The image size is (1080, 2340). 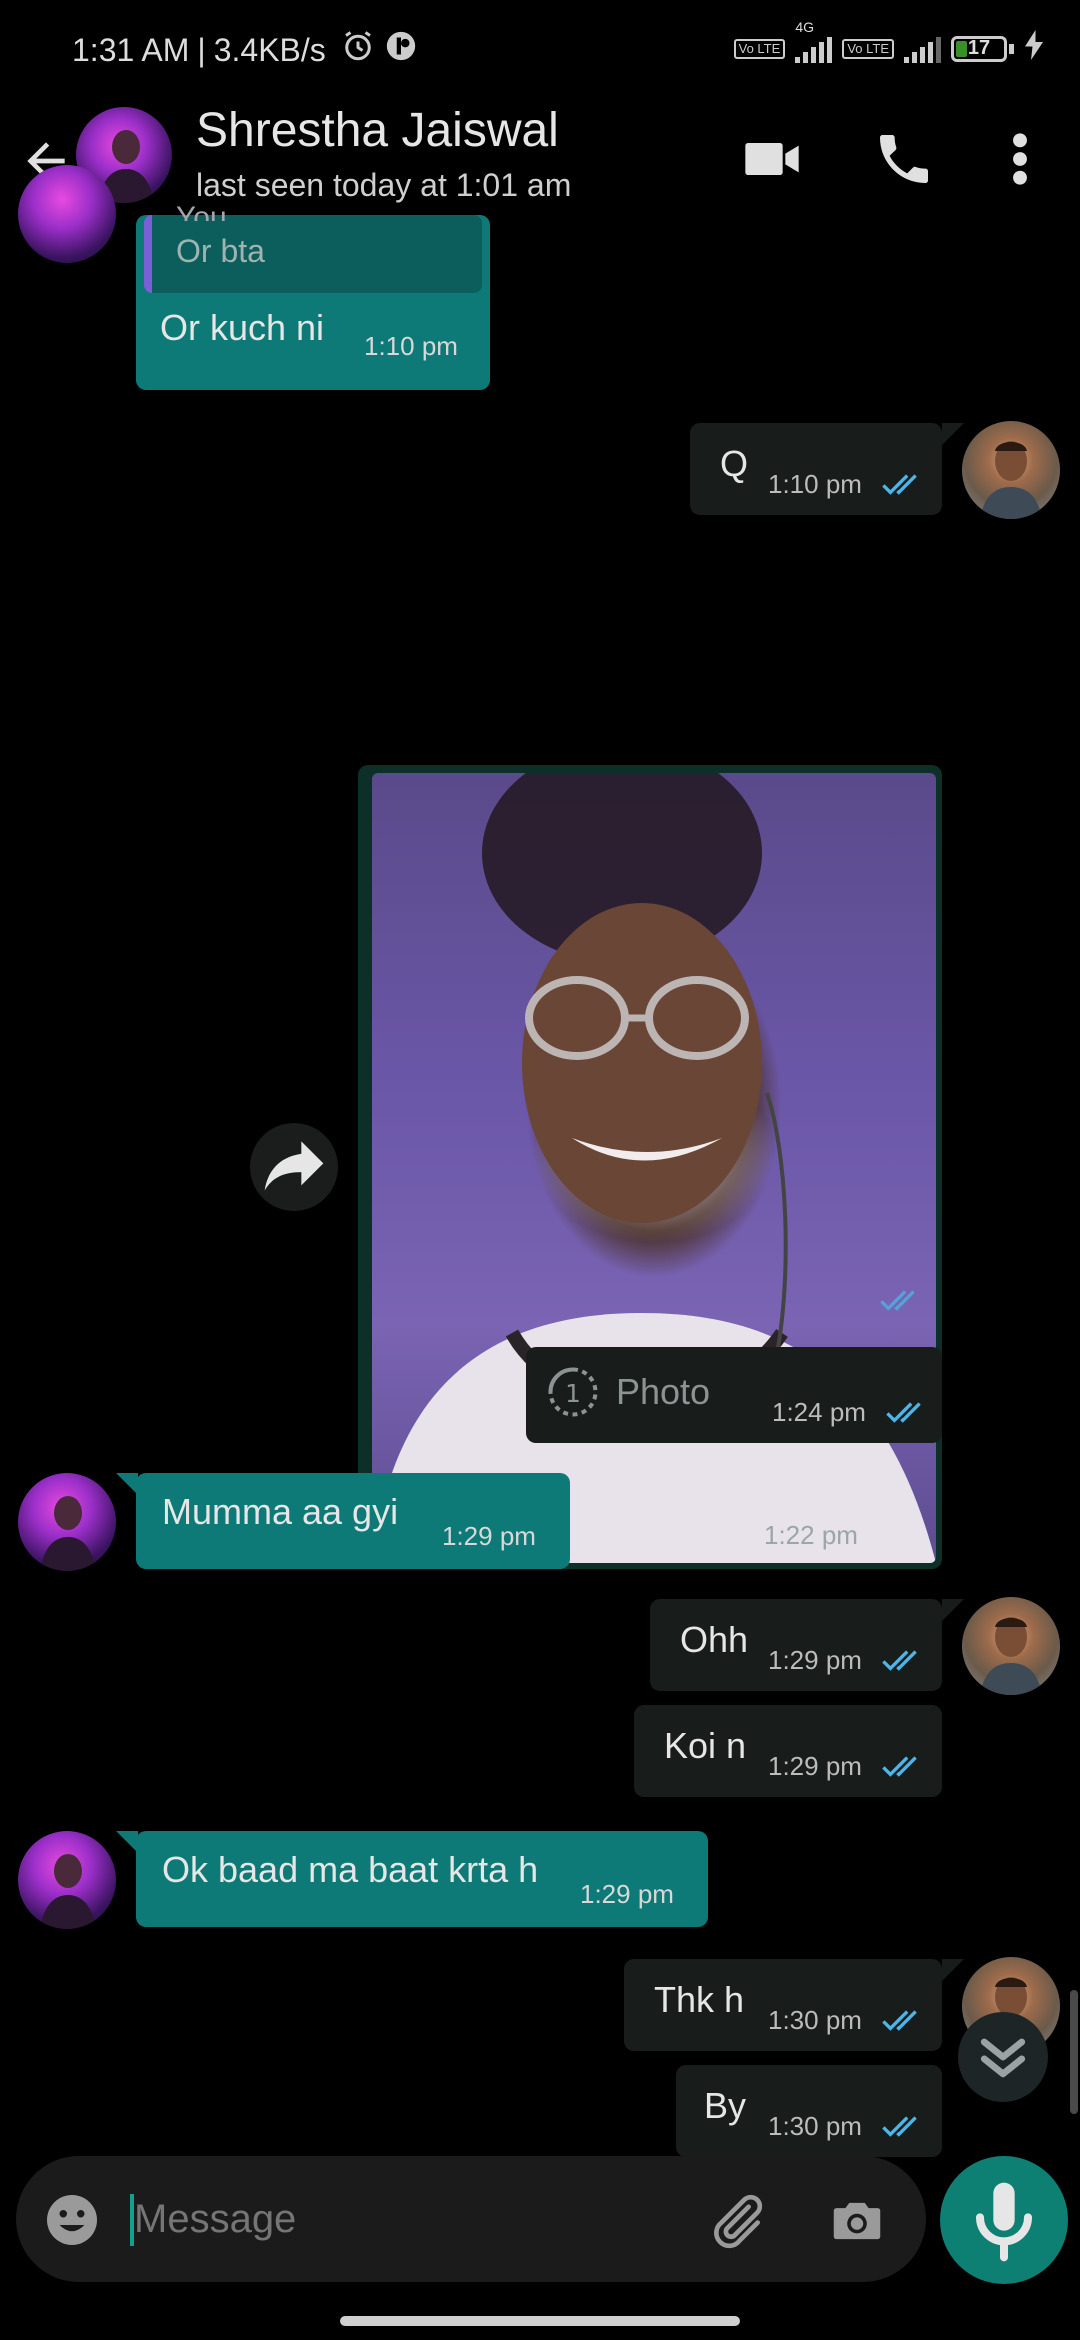 What do you see at coordinates (819, 1412) in the screenshot?
I see `message-time: 1:24 pm` at bounding box center [819, 1412].